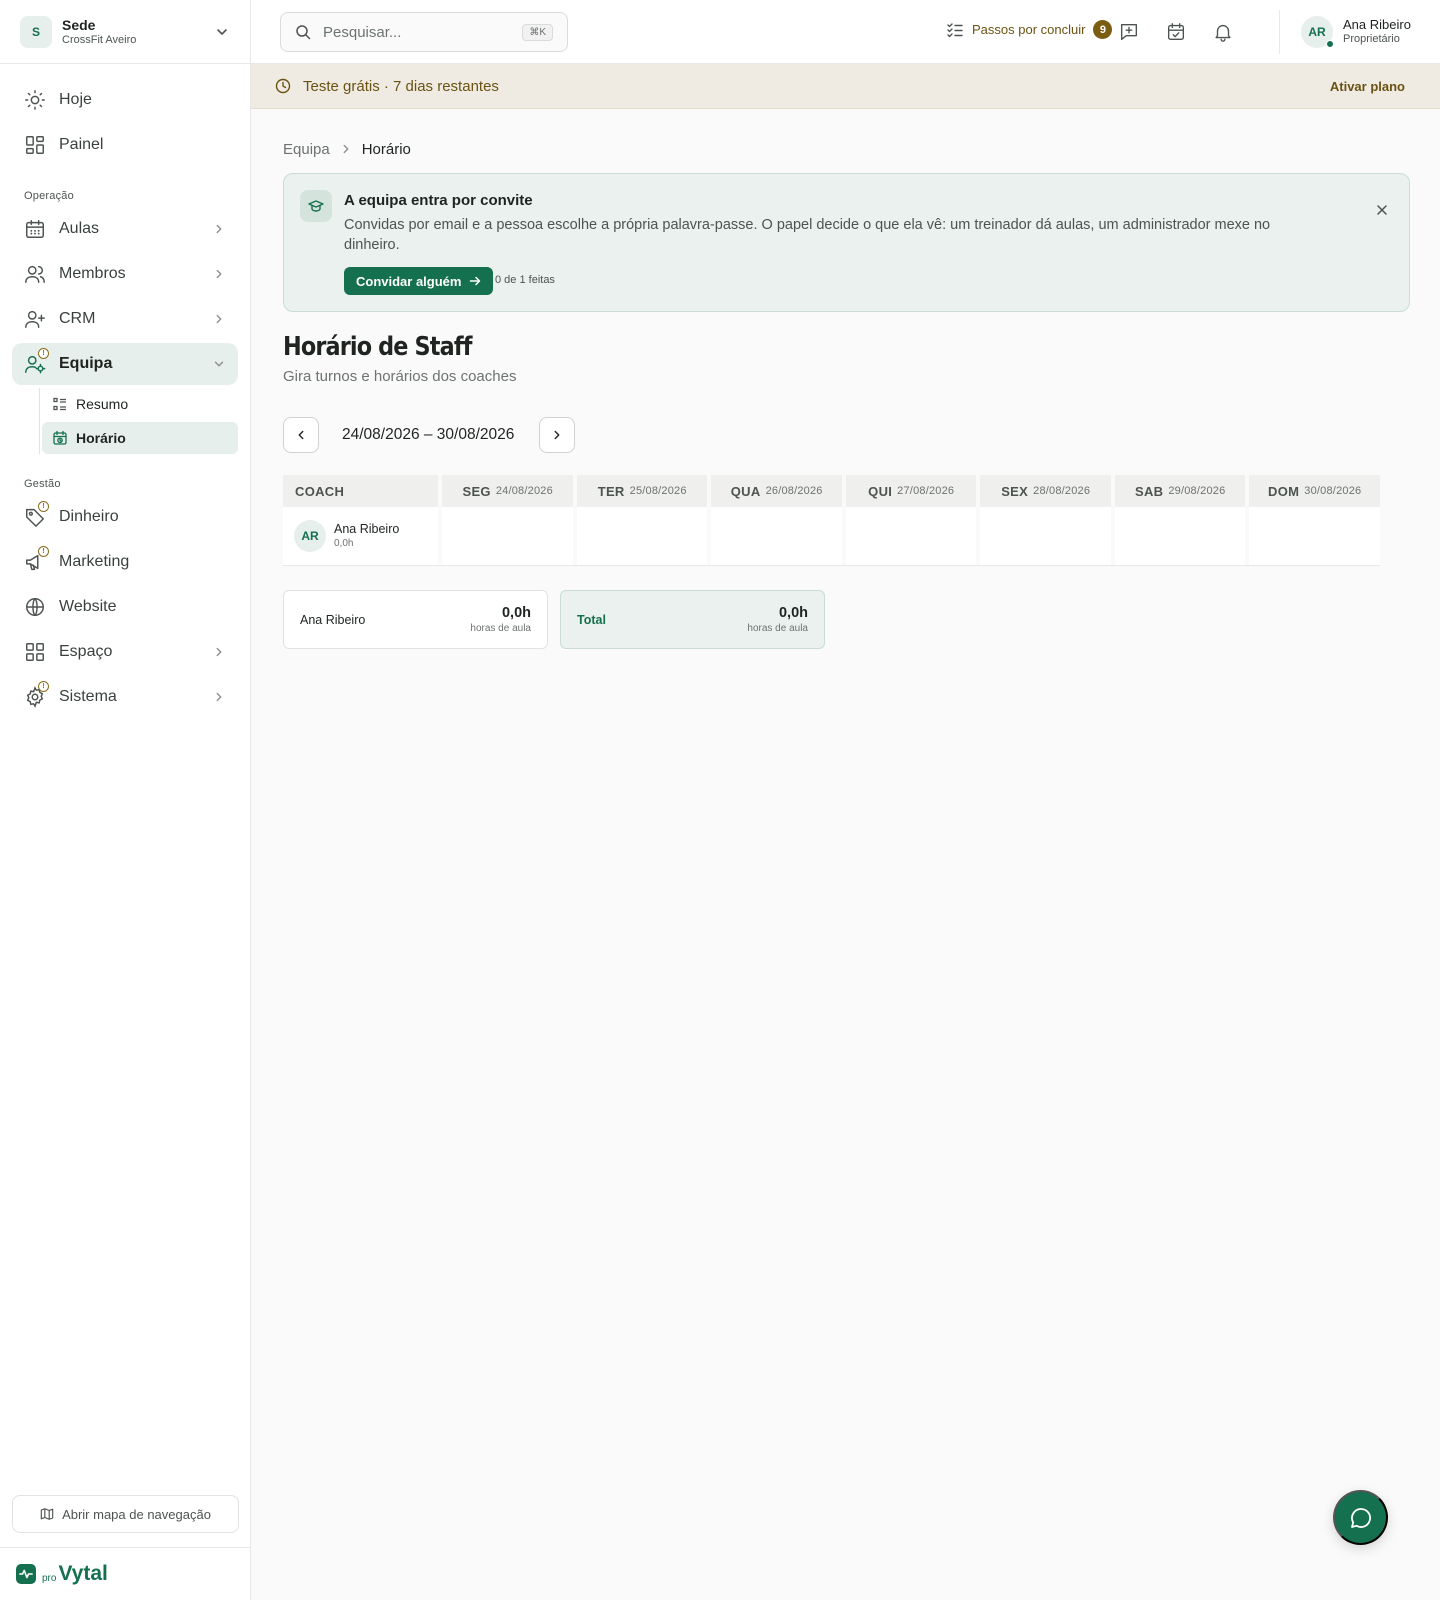  What do you see at coordinates (138, 421) in the screenshot?
I see `equipa-subnav: Resumo Horário` at bounding box center [138, 421].